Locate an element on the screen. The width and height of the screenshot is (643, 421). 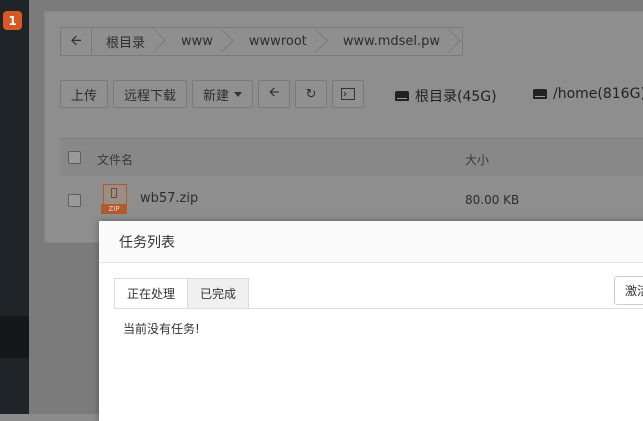
column-header-size: 大小 is located at coordinates (477, 159).